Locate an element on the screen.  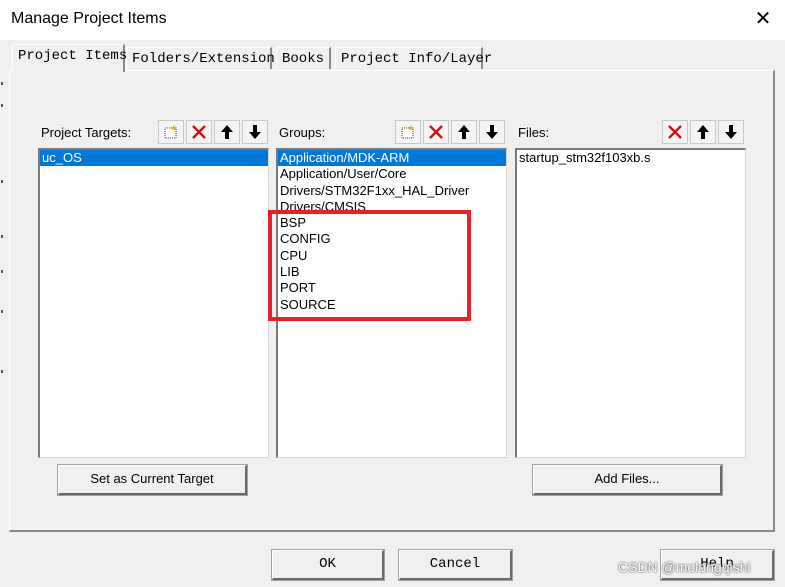
move-file-up-button is located at coordinates (703, 132).